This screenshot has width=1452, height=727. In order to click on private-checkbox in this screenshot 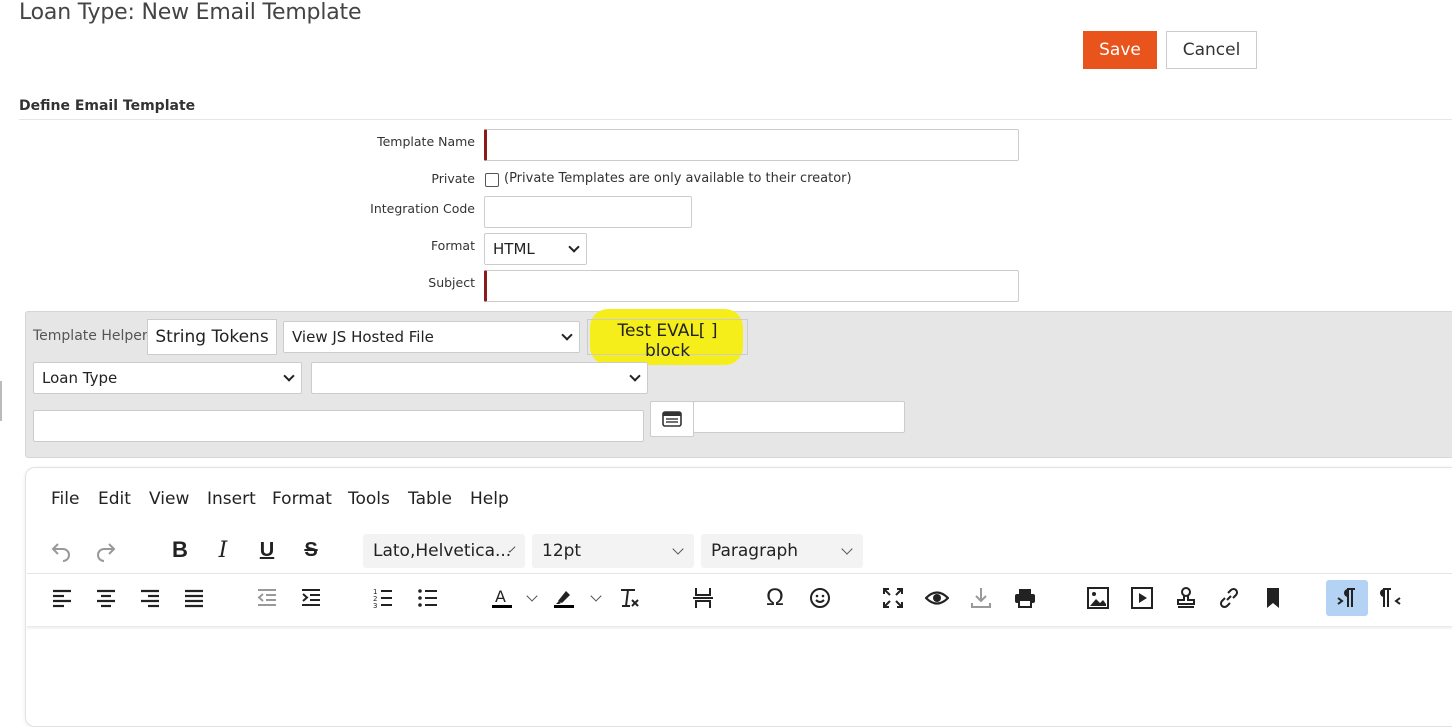, I will do `click(492, 180)`.